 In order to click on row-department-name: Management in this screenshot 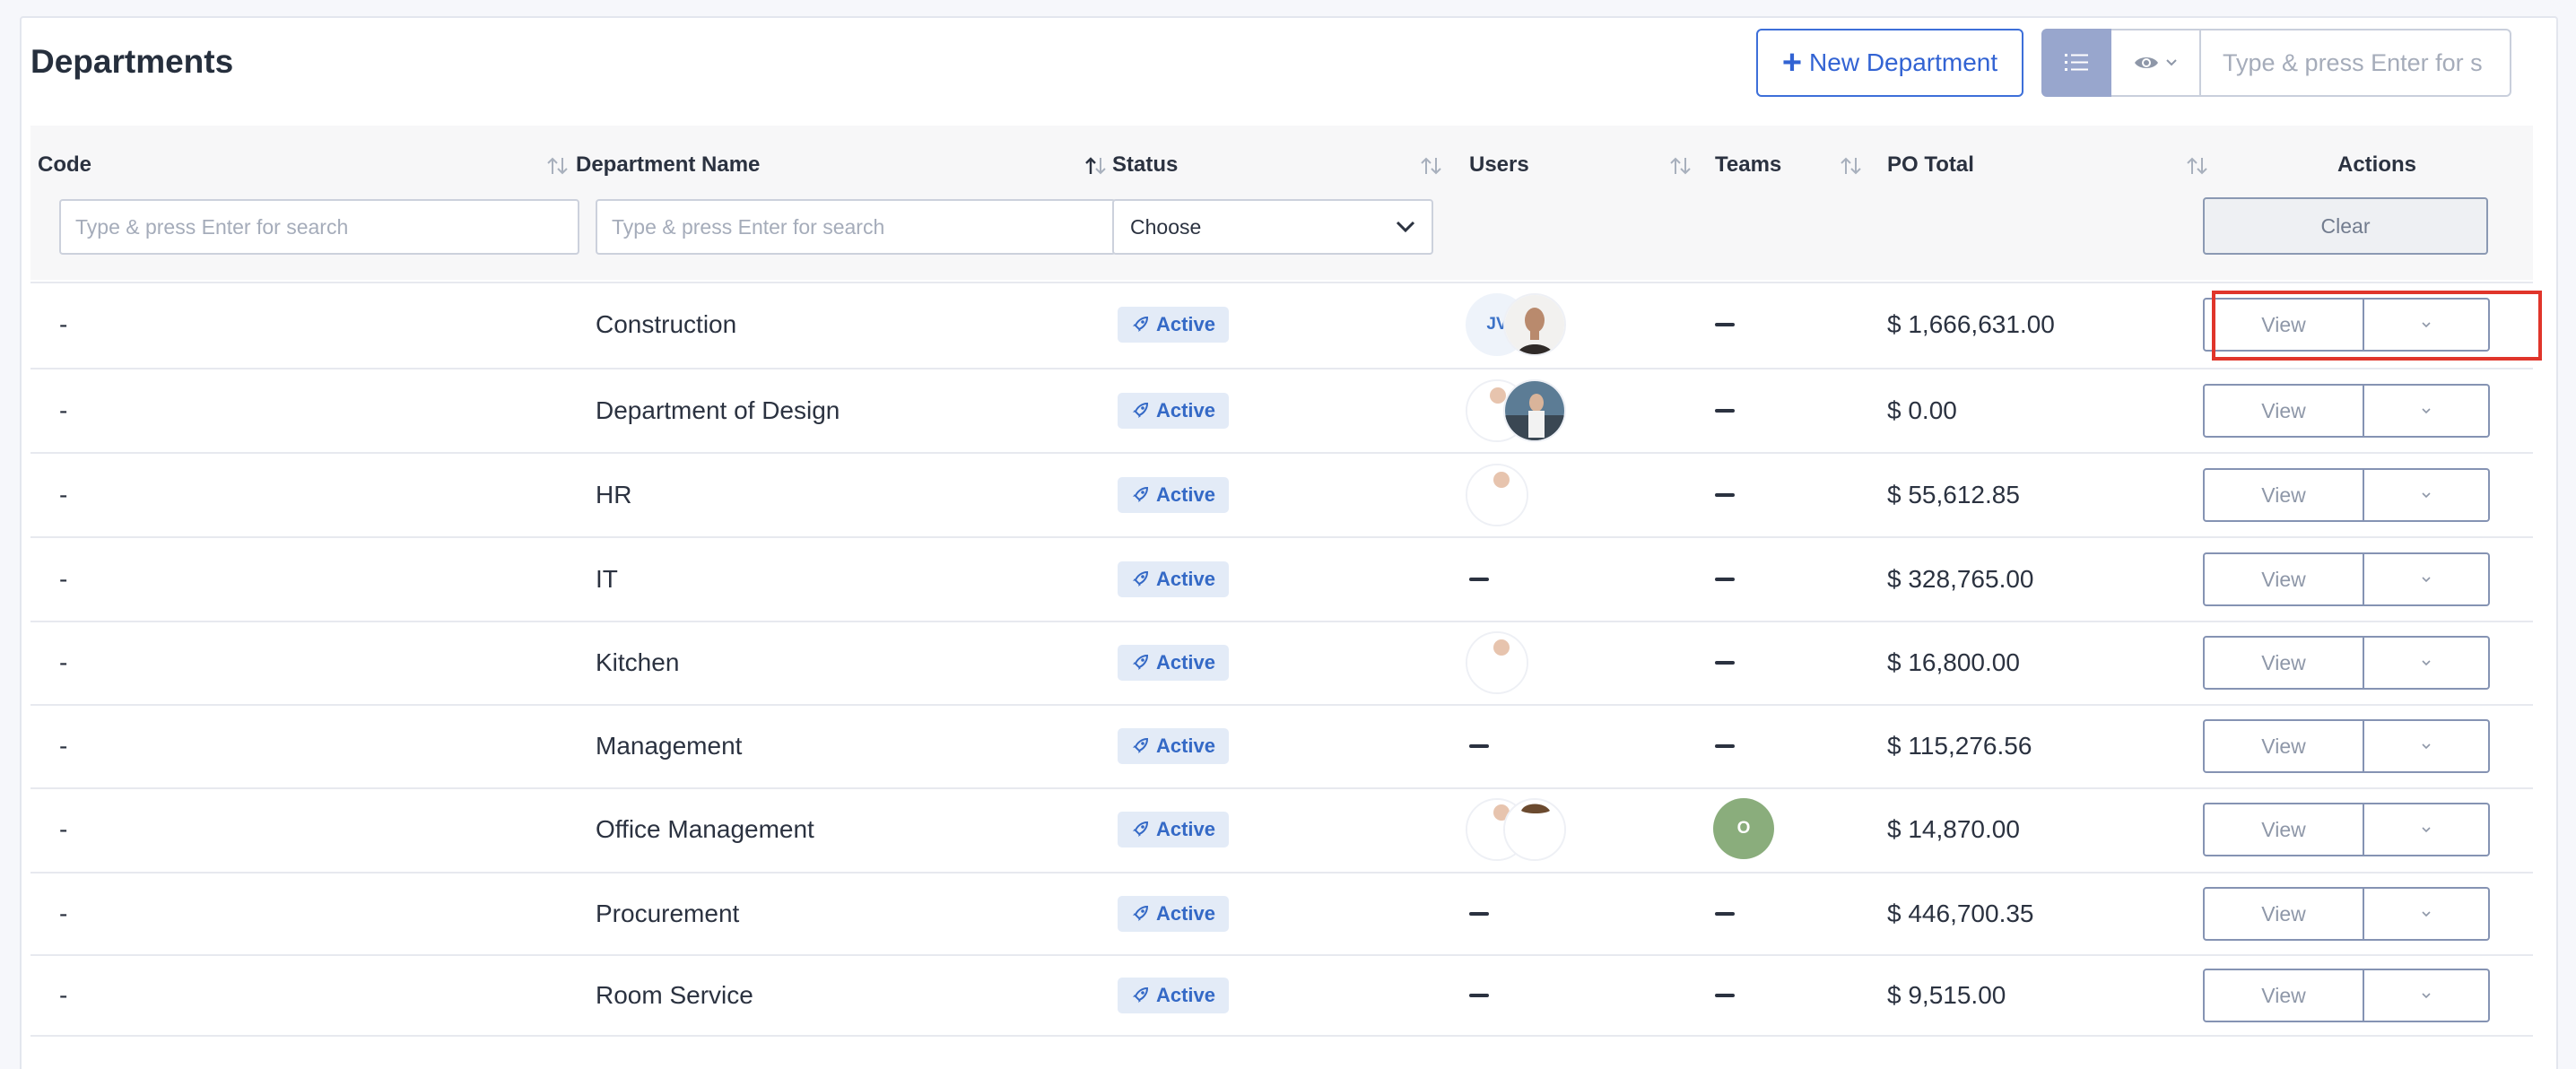, I will do `click(669, 746)`.